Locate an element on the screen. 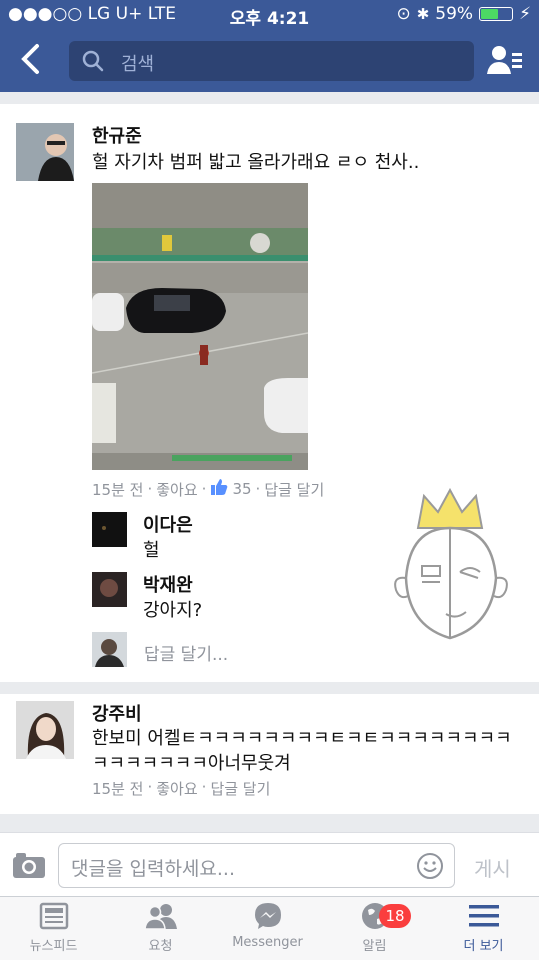  bluetooth-icon: ✱ is located at coordinates (423, 14).